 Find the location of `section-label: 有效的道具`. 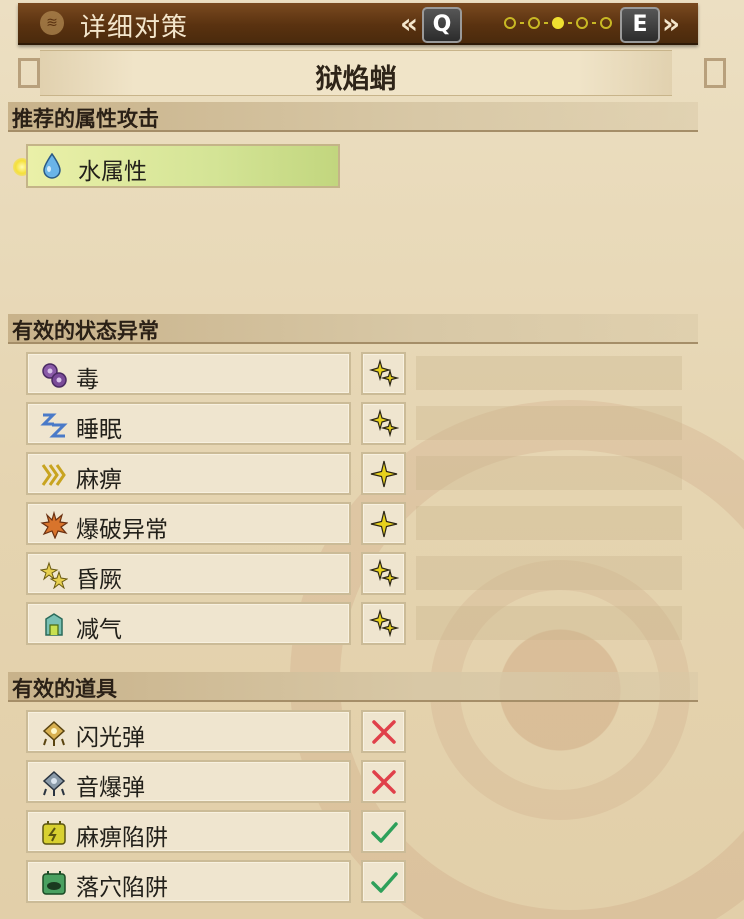

section-label: 有效的道具 is located at coordinates (64, 689).